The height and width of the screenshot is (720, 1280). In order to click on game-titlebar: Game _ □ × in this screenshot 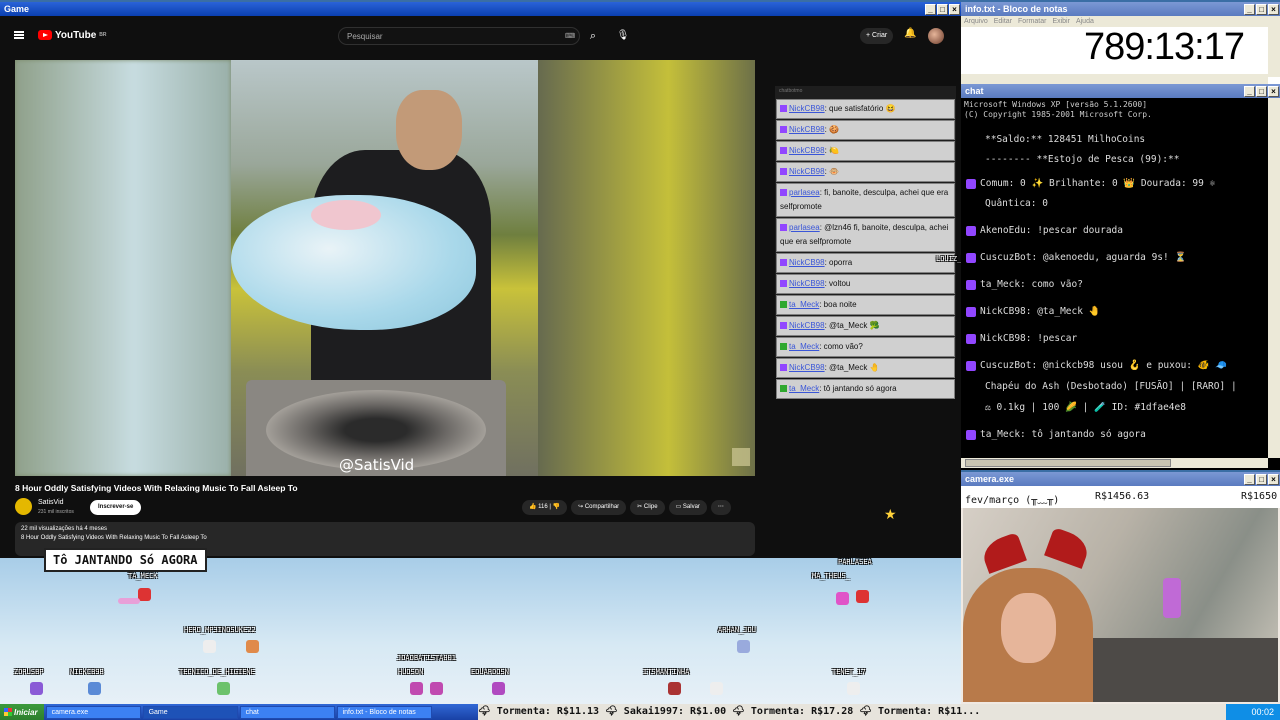, I will do `click(480, 9)`.